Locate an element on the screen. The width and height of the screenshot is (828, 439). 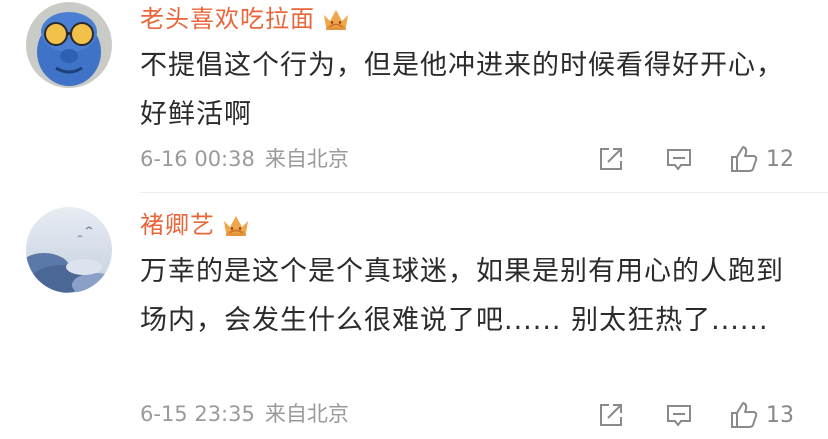
username-link: 褚卿艺 is located at coordinates (177, 225).